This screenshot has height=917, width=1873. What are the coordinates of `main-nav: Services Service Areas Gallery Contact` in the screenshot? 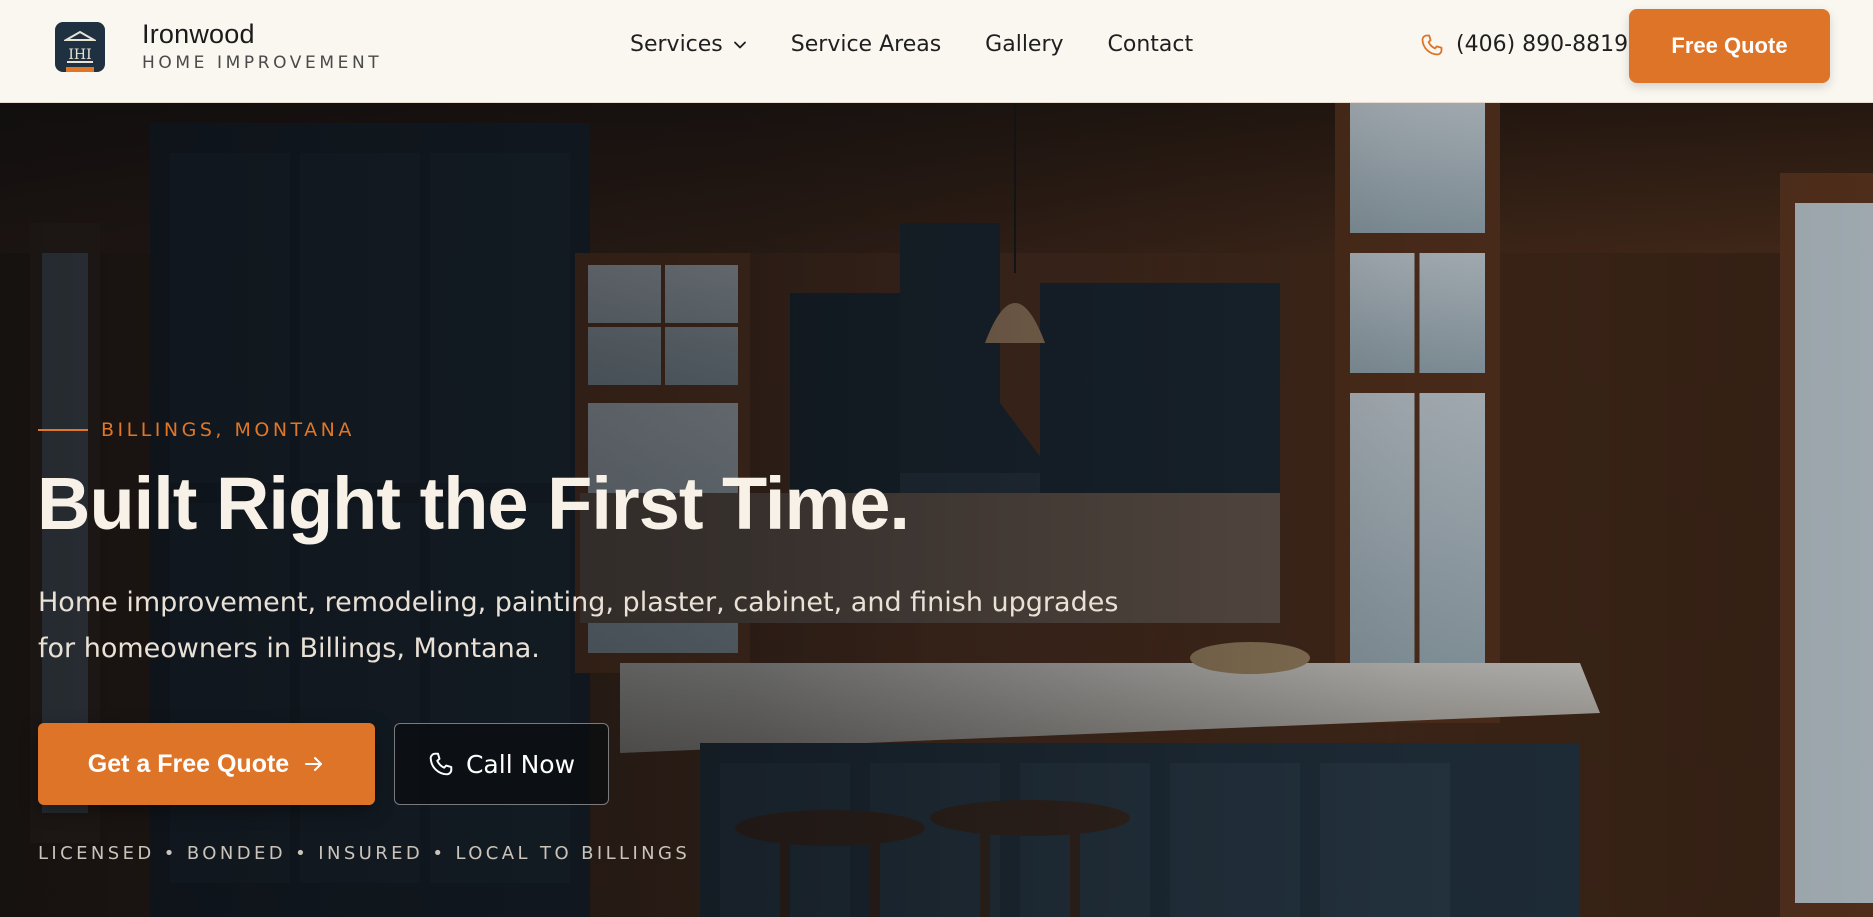 It's located at (911, 44).